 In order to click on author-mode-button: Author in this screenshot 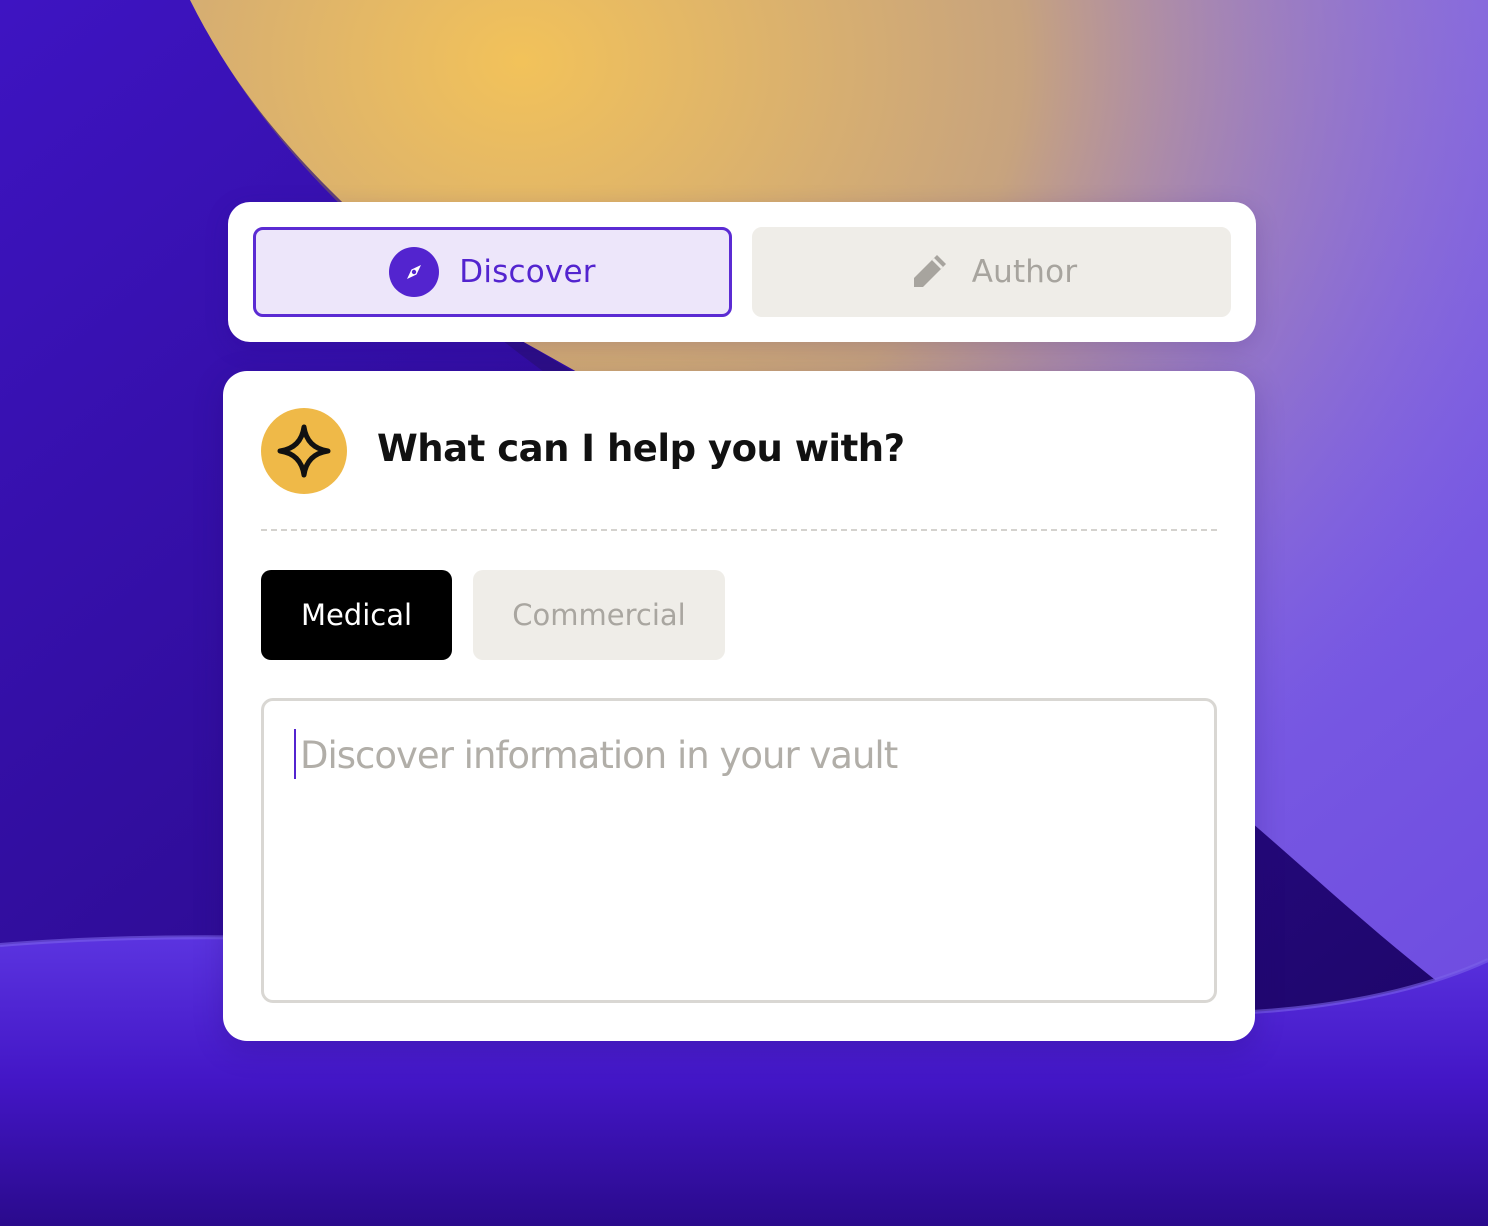, I will do `click(991, 272)`.